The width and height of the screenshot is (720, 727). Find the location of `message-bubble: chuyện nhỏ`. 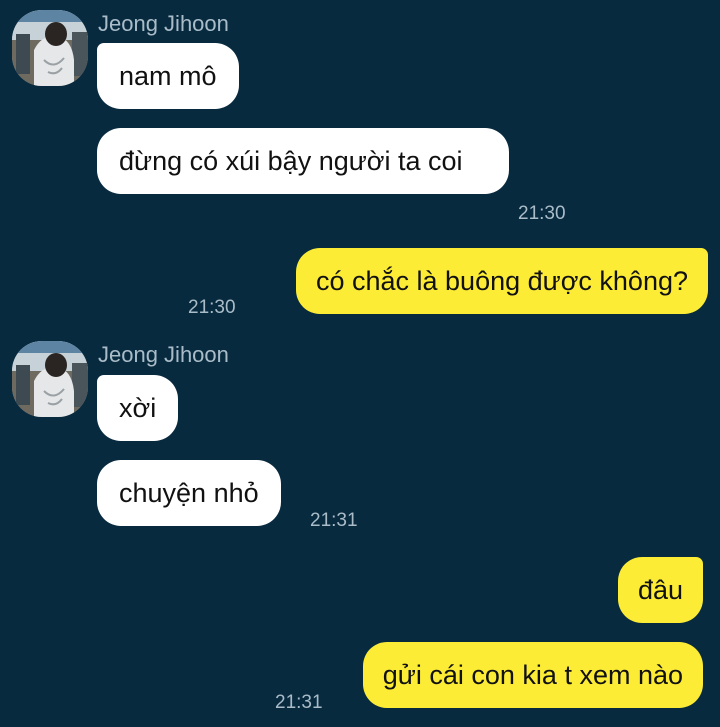

message-bubble: chuyện nhỏ is located at coordinates (189, 493).